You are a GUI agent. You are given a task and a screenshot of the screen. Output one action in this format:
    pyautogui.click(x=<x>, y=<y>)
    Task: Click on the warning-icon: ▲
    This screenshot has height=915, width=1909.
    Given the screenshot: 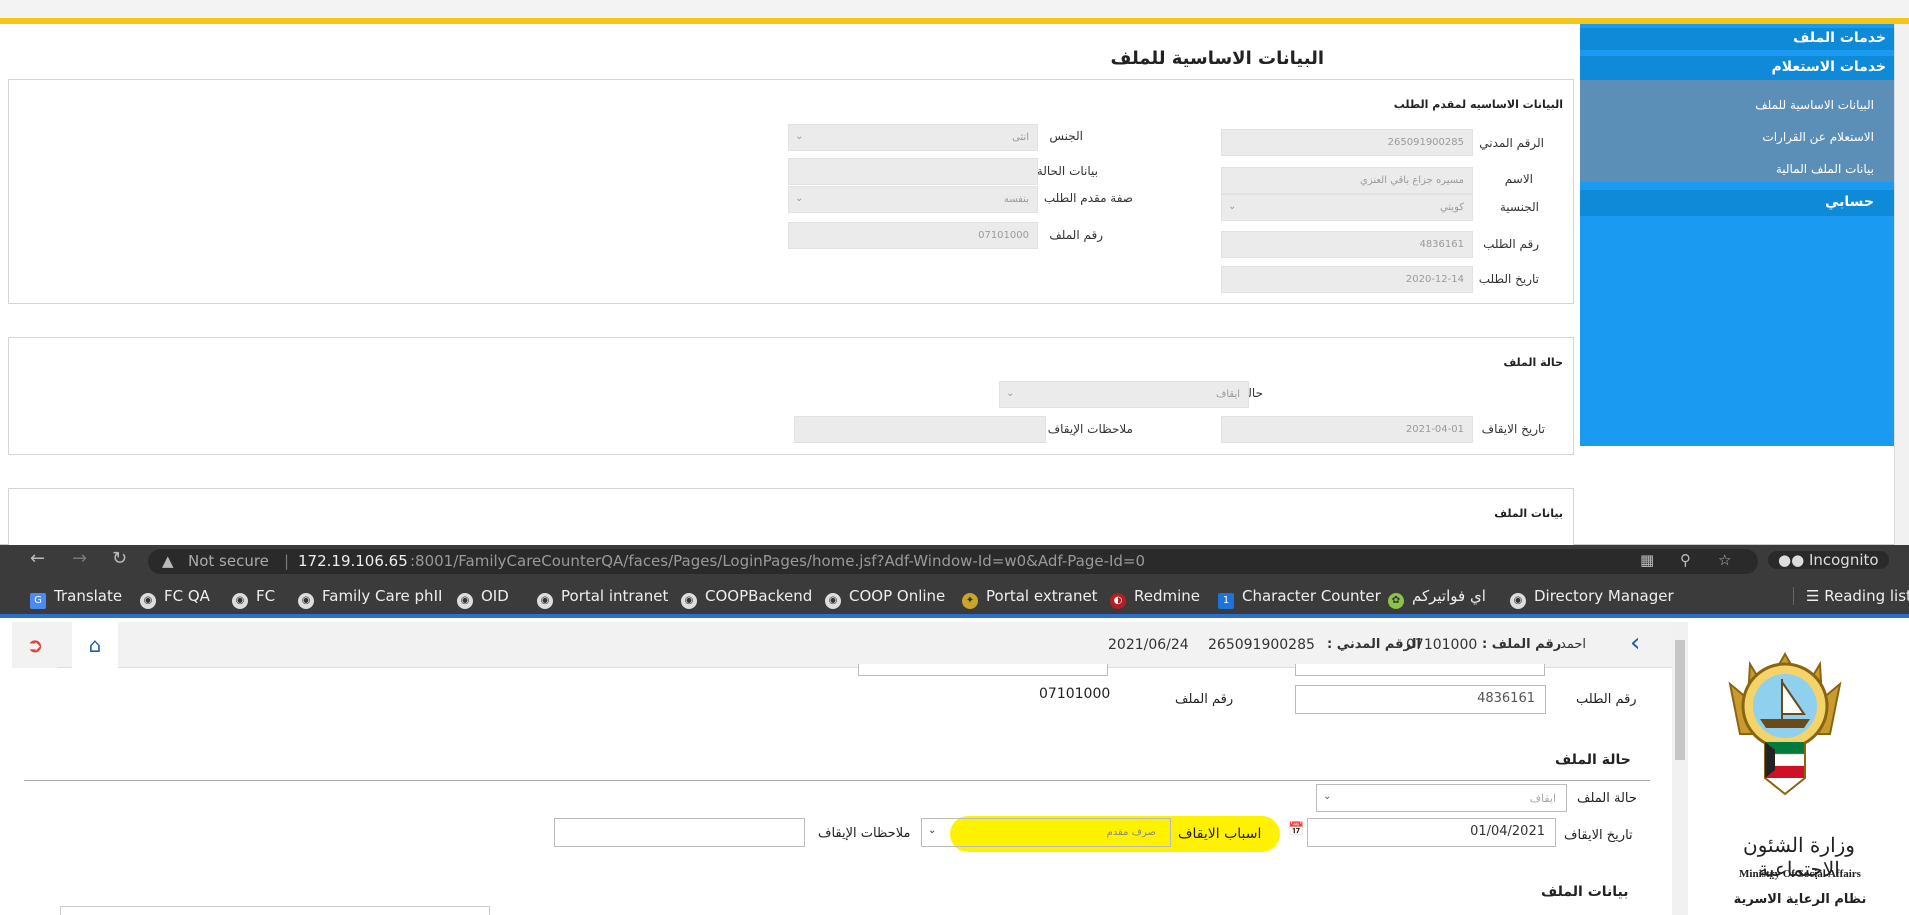 What is the action you would take?
    pyautogui.click(x=168, y=561)
    